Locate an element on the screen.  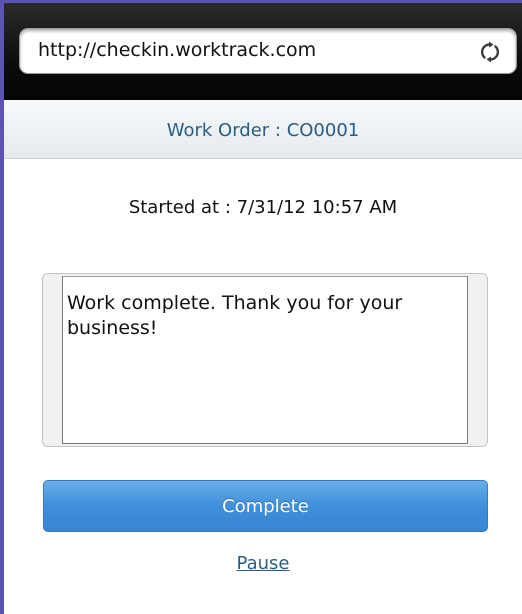
page-title: Work Order : CO0001 is located at coordinates (263, 130).